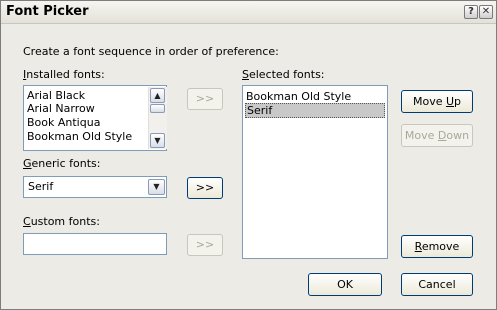  I want to click on scroll-down-icon: ▼, so click(157, 140).